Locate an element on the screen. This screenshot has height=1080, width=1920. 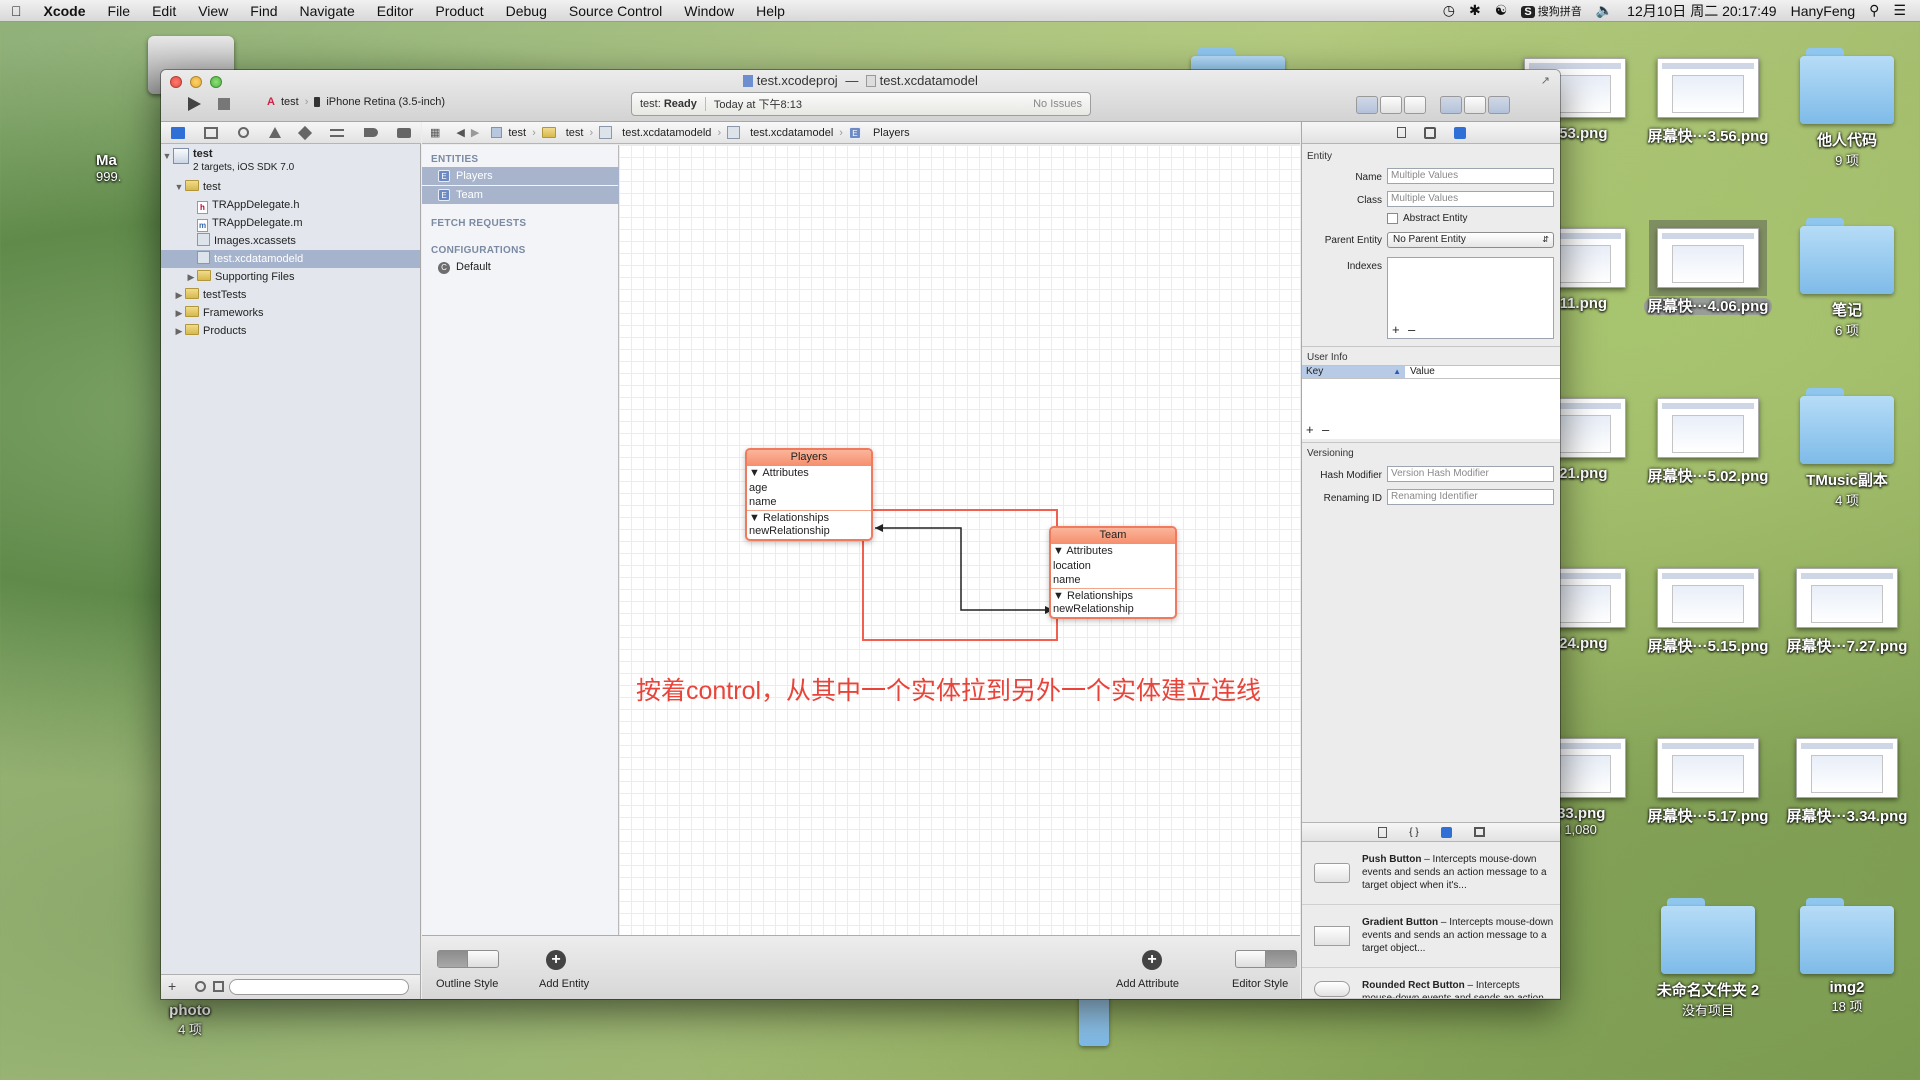
time-machine-icon: ◷ is located at coordinates (1449, 10).